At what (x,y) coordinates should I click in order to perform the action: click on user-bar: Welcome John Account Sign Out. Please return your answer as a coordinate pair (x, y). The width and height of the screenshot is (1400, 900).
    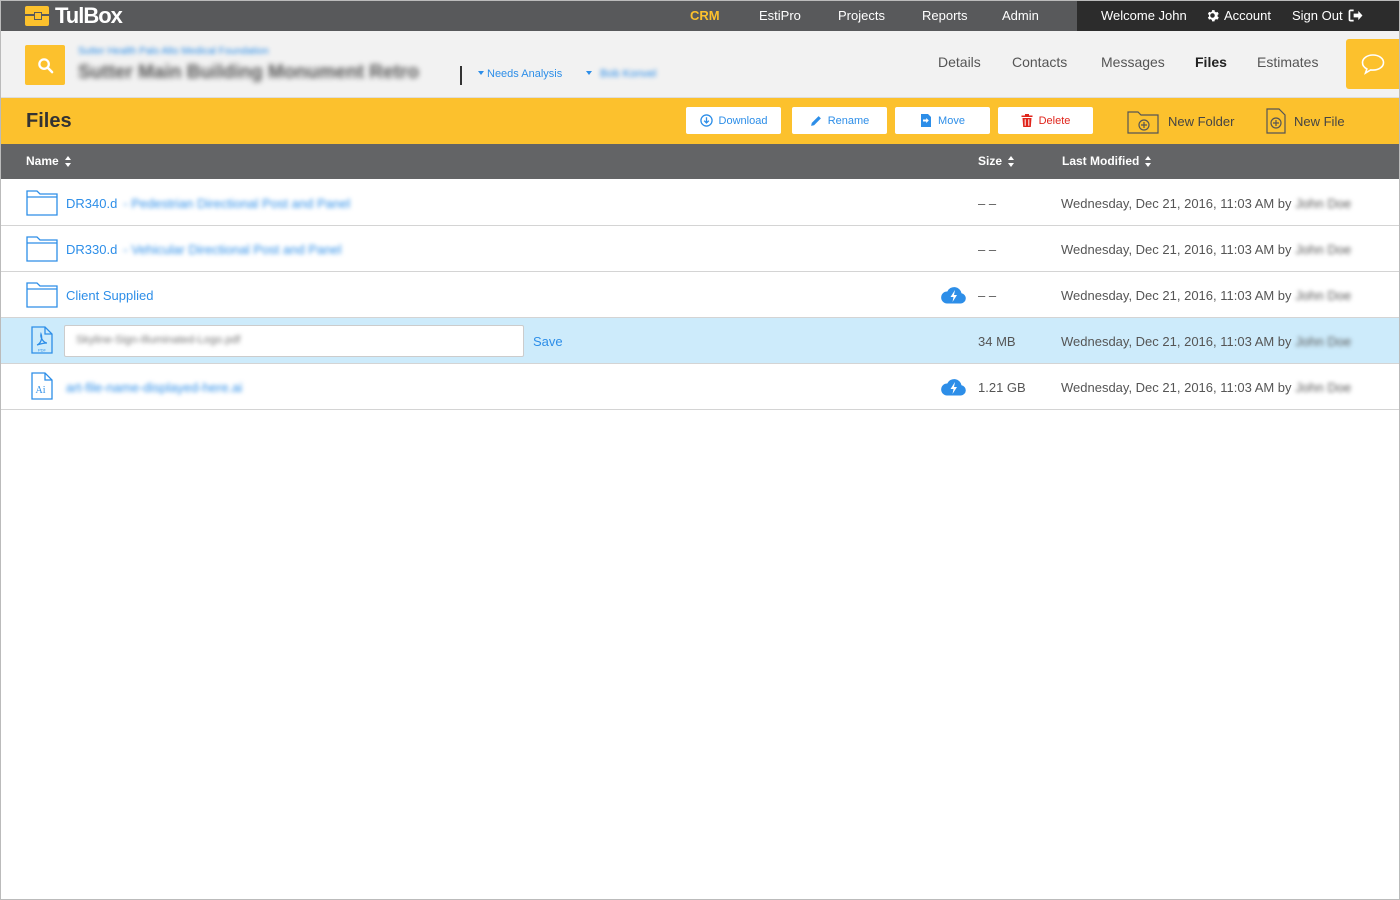
    Looking at the image, I should click on (1238, 15).